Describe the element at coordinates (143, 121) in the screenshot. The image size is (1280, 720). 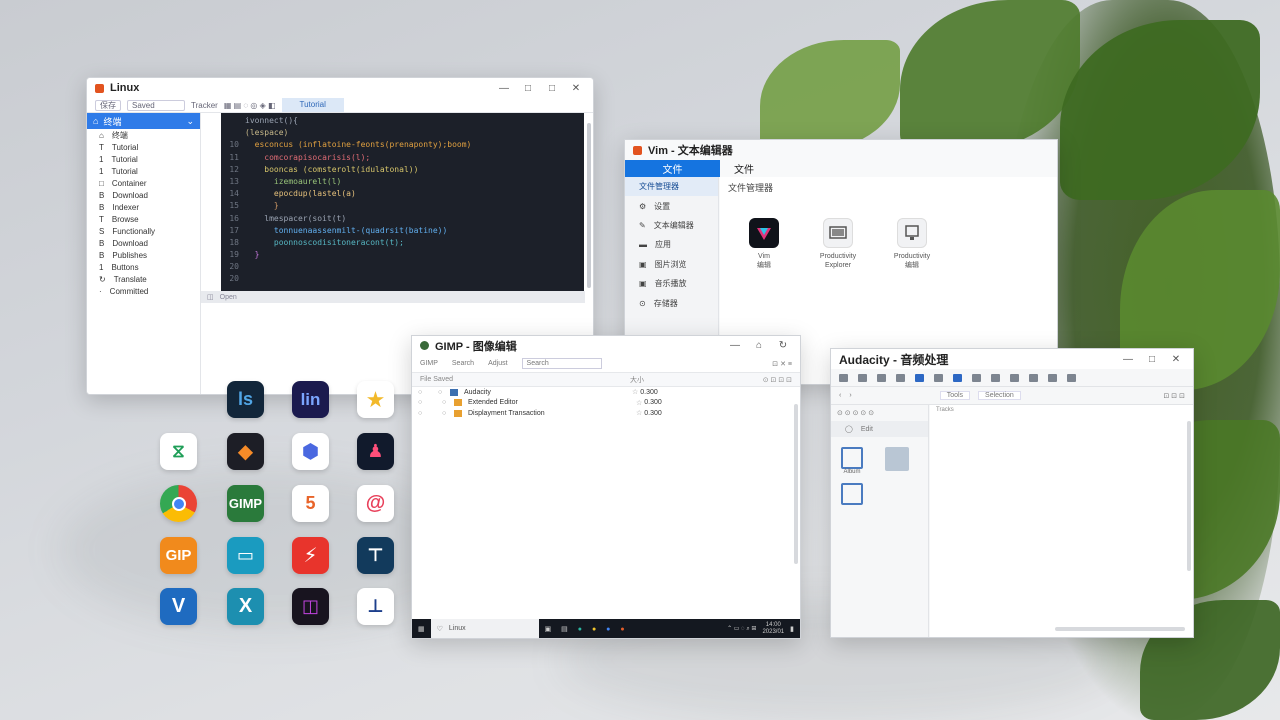
I see `sidebar-header: ⌂ 终端 ⌄` at that location.